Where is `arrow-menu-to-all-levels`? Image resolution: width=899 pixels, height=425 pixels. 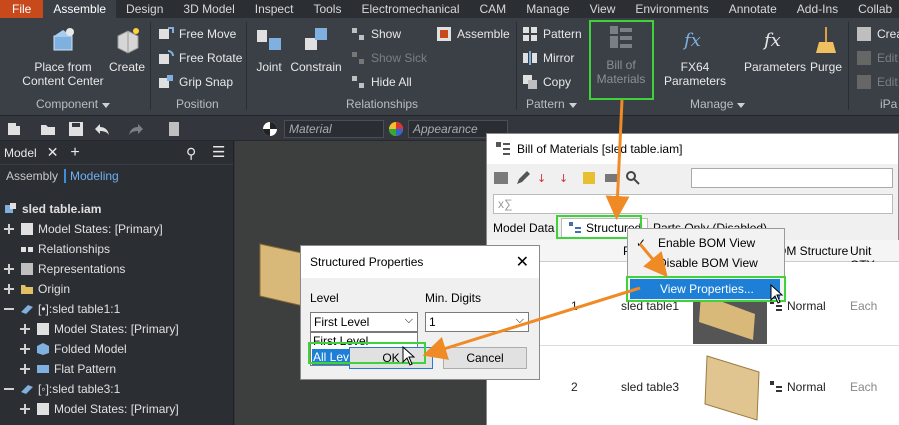
arrow-menu-to-all-levels is located at coordinates (531, 323).